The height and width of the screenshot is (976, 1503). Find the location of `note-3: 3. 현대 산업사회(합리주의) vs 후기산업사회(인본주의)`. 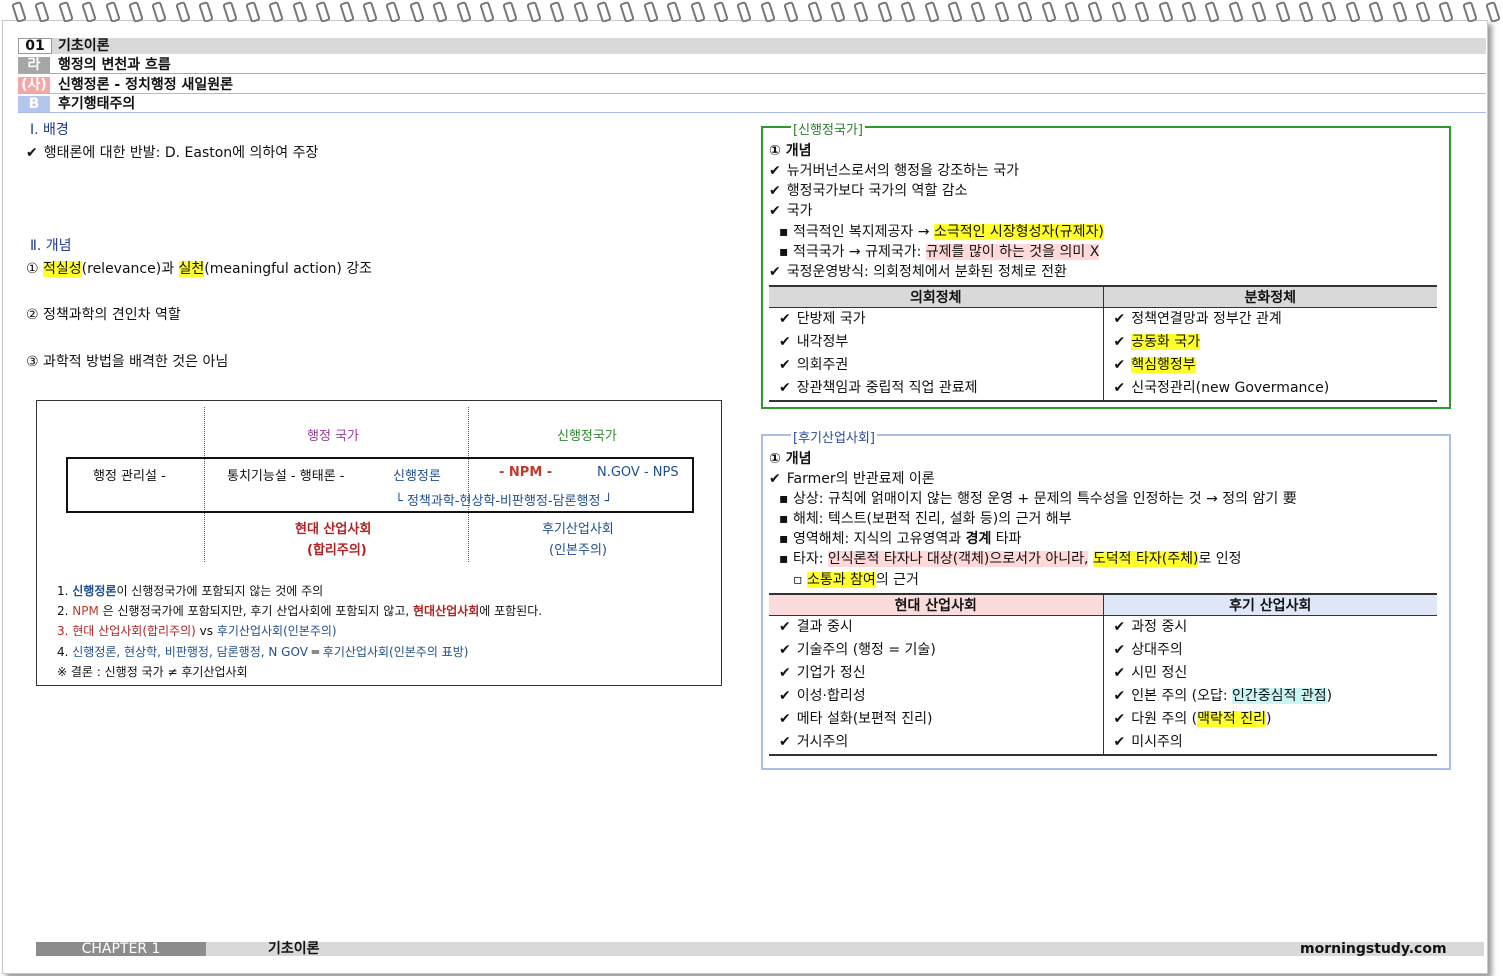

note-3: 3. 현대 산업사회(합리주의) vs 후기산업사회(인본주의) is located at coordinates (197, 631).